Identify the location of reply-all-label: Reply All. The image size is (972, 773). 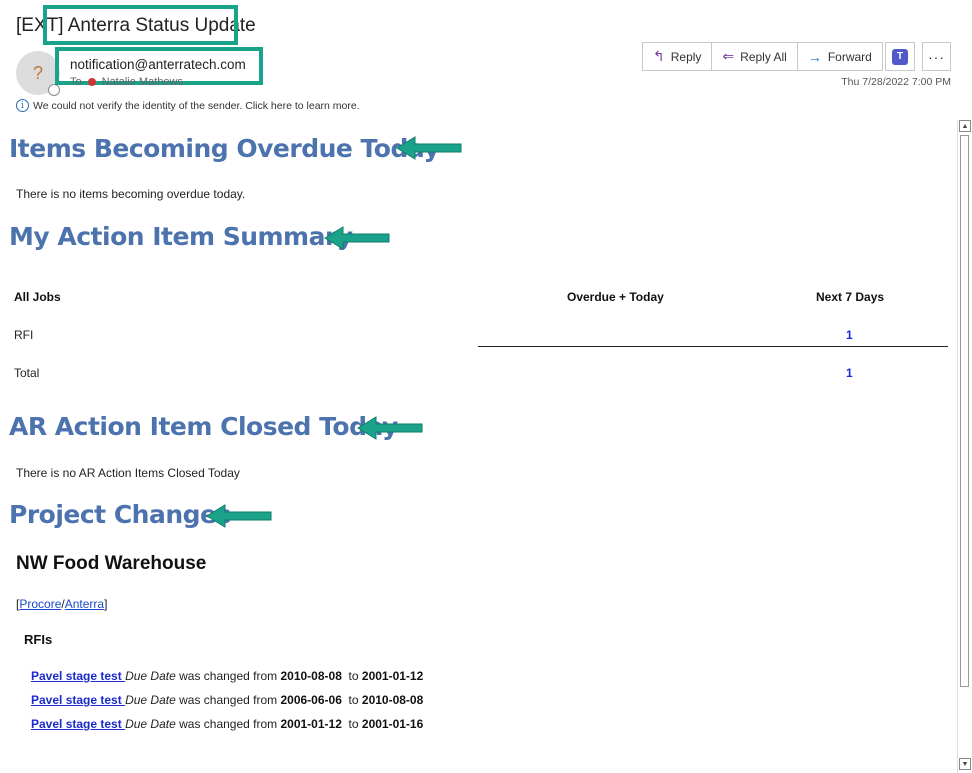
(763, 56).